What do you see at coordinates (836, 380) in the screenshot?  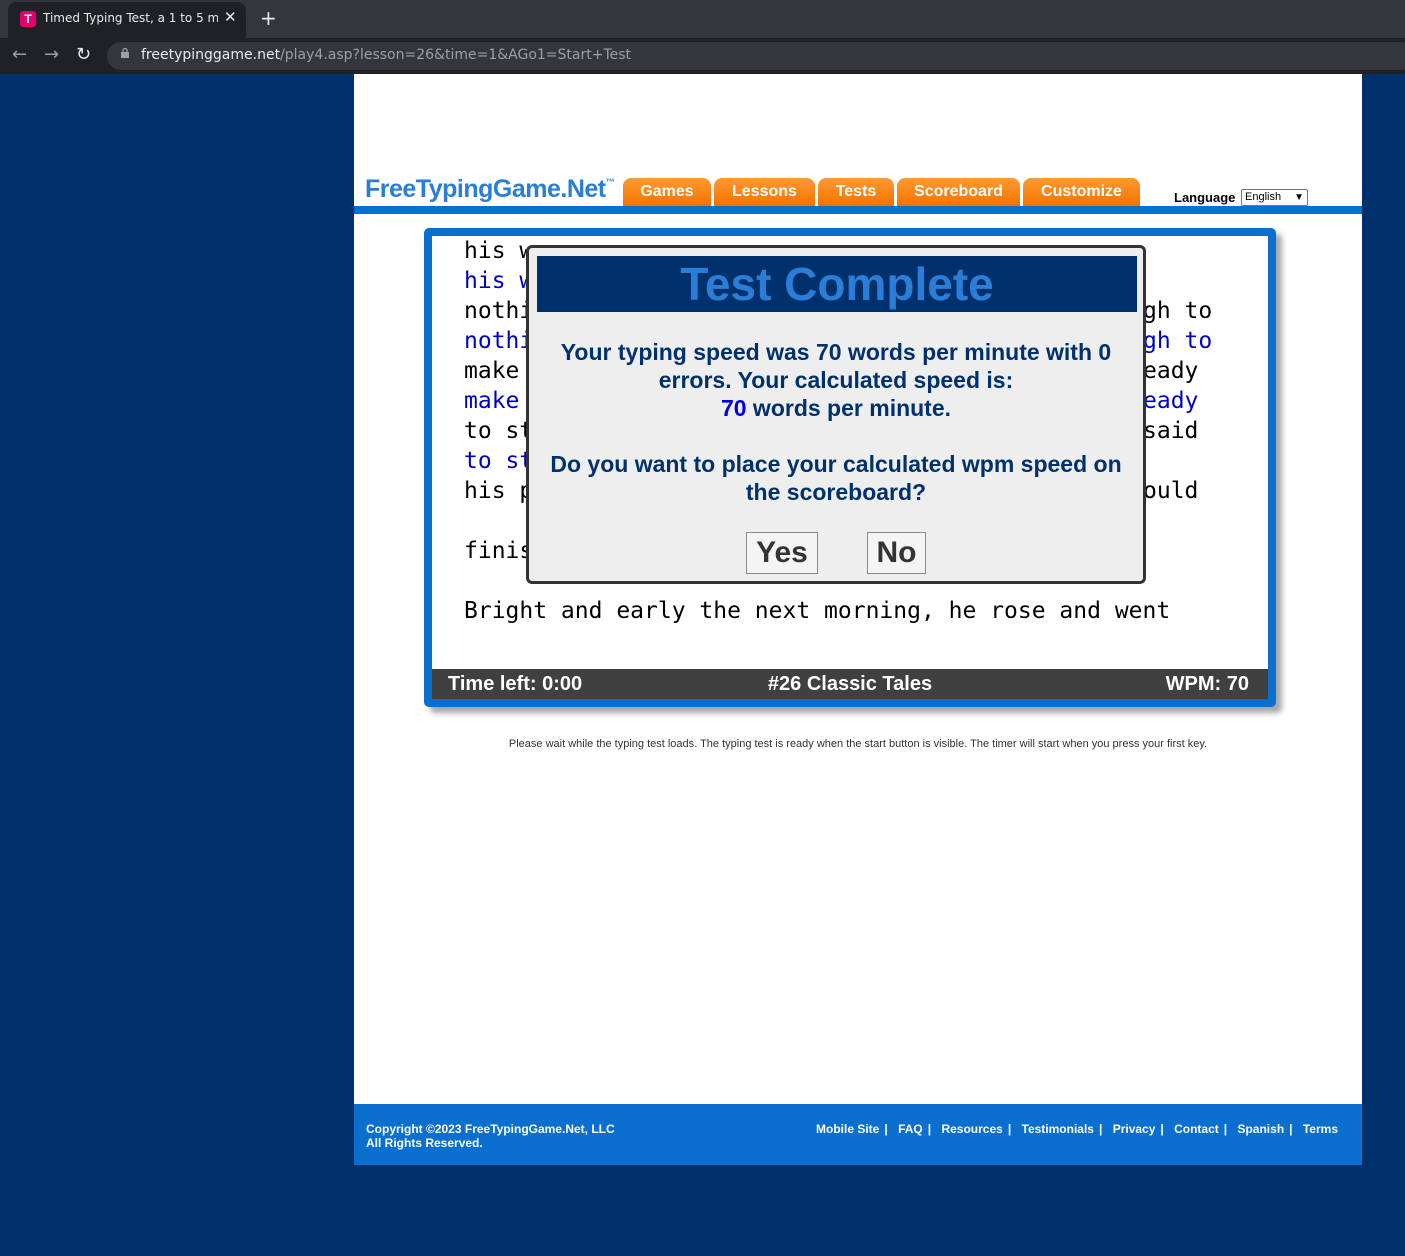 I see `result-line-2: errors. Your calculated speed is:` at bounding box center [836, 380].